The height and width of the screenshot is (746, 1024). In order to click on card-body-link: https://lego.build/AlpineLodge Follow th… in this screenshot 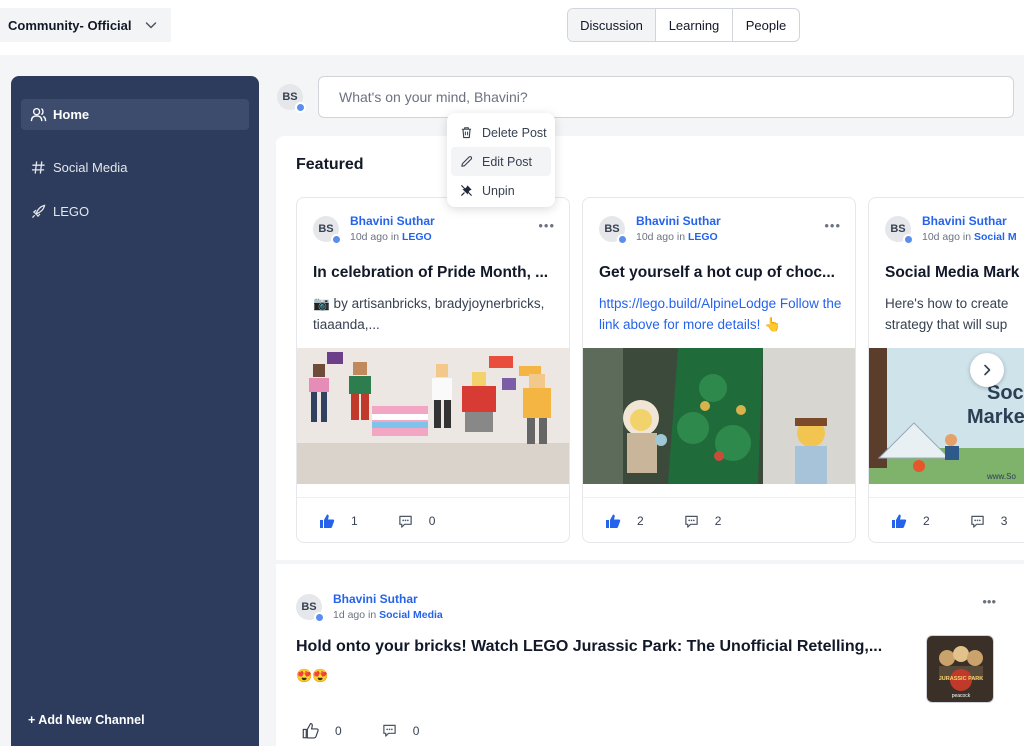, I will do `click(724, 314)`.